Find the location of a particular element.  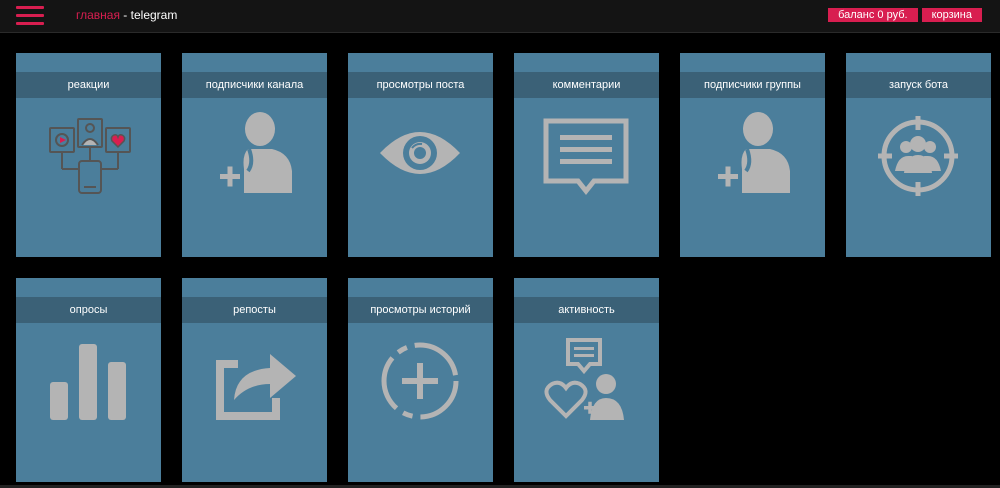

card-comments: комментарии is located at coordinates (586, 155).